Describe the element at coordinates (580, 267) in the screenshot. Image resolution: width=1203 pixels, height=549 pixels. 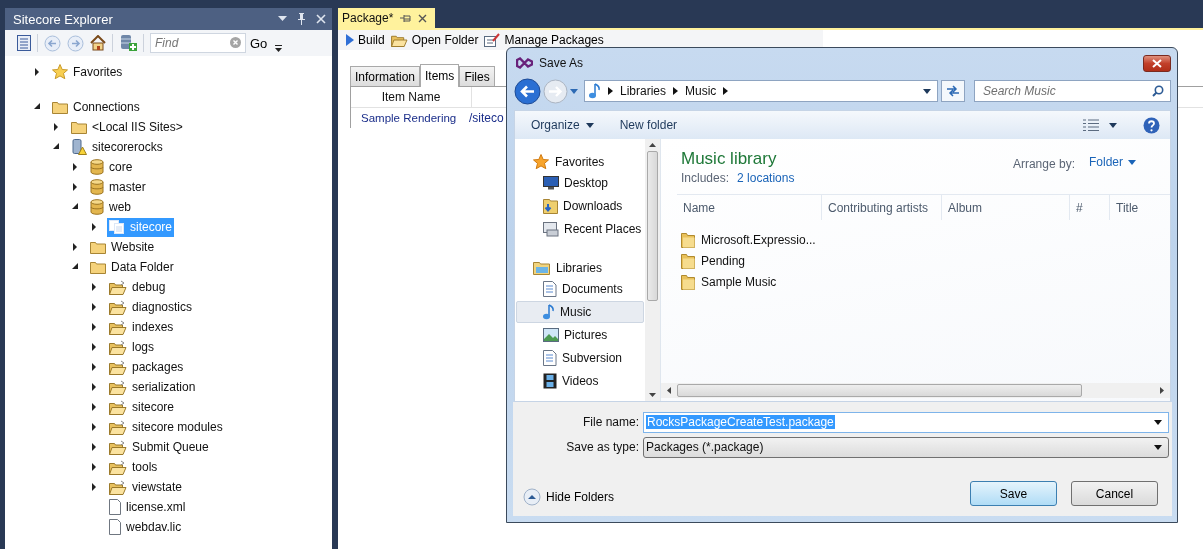
I see `nav-group: Libraries` at that location.